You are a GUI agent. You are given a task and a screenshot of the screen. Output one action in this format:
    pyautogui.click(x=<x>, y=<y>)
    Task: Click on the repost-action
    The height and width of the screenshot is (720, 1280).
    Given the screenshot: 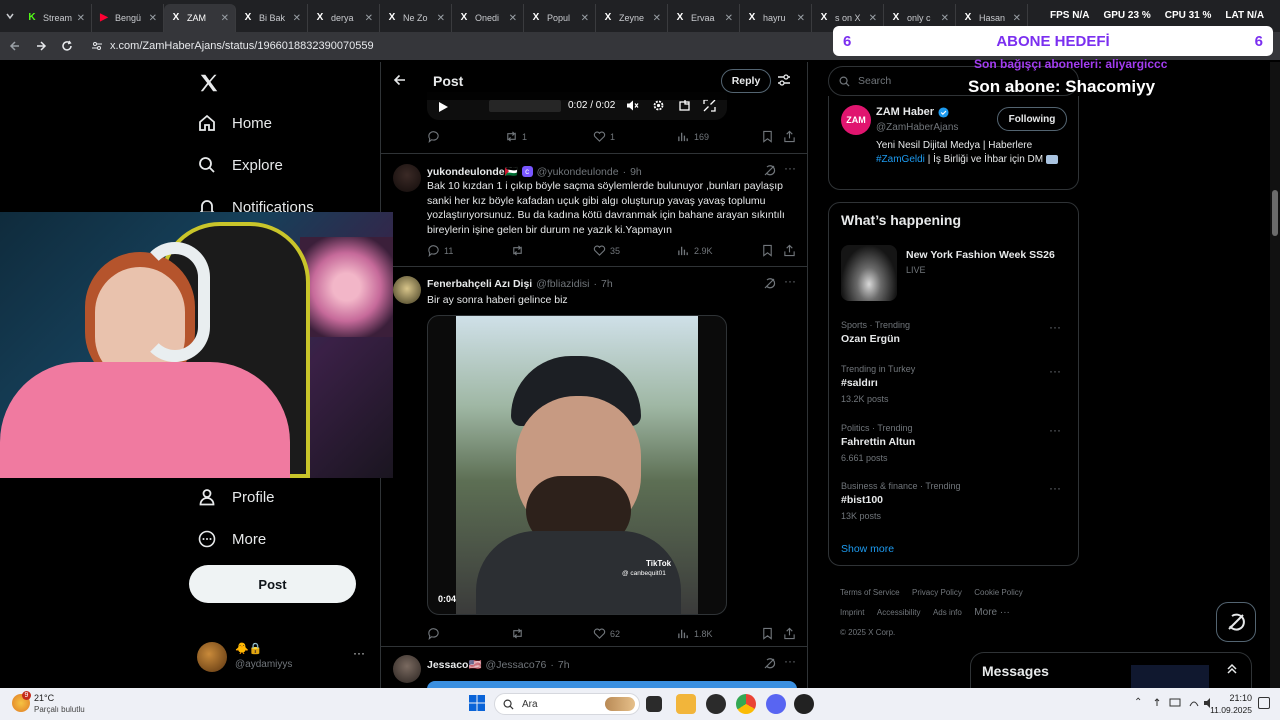 What is the action you would take?
    pyautogui.click(x=517, y=250)
    